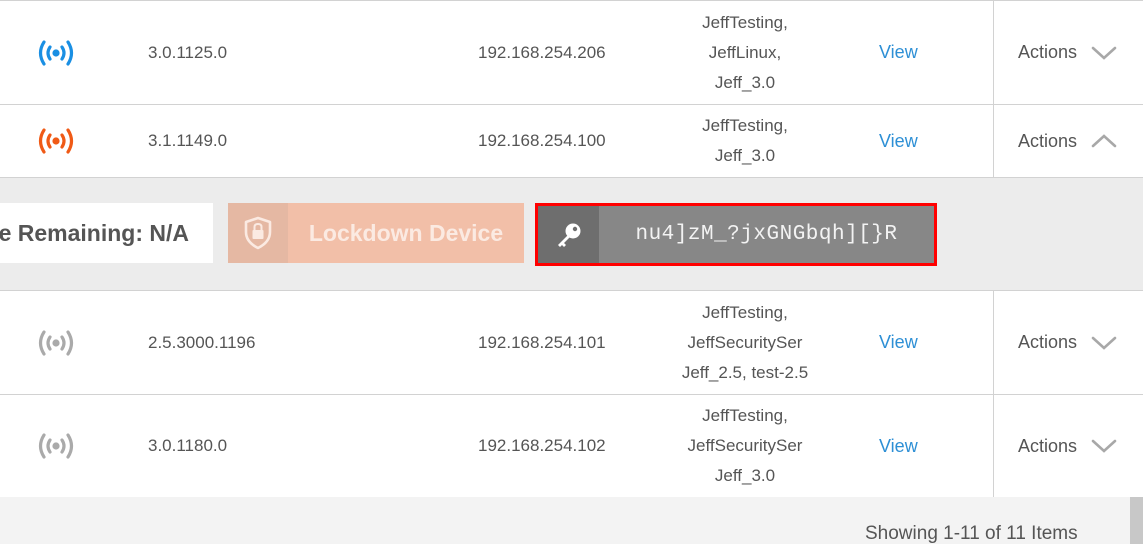 The width and height of the screenshot is (1143, 544). What do you see at coordinates (766, 234) in the screenshot?
I see `password-value: nu4]zM_?jxGNGbqh][}R` at bounding box center [766, 234].